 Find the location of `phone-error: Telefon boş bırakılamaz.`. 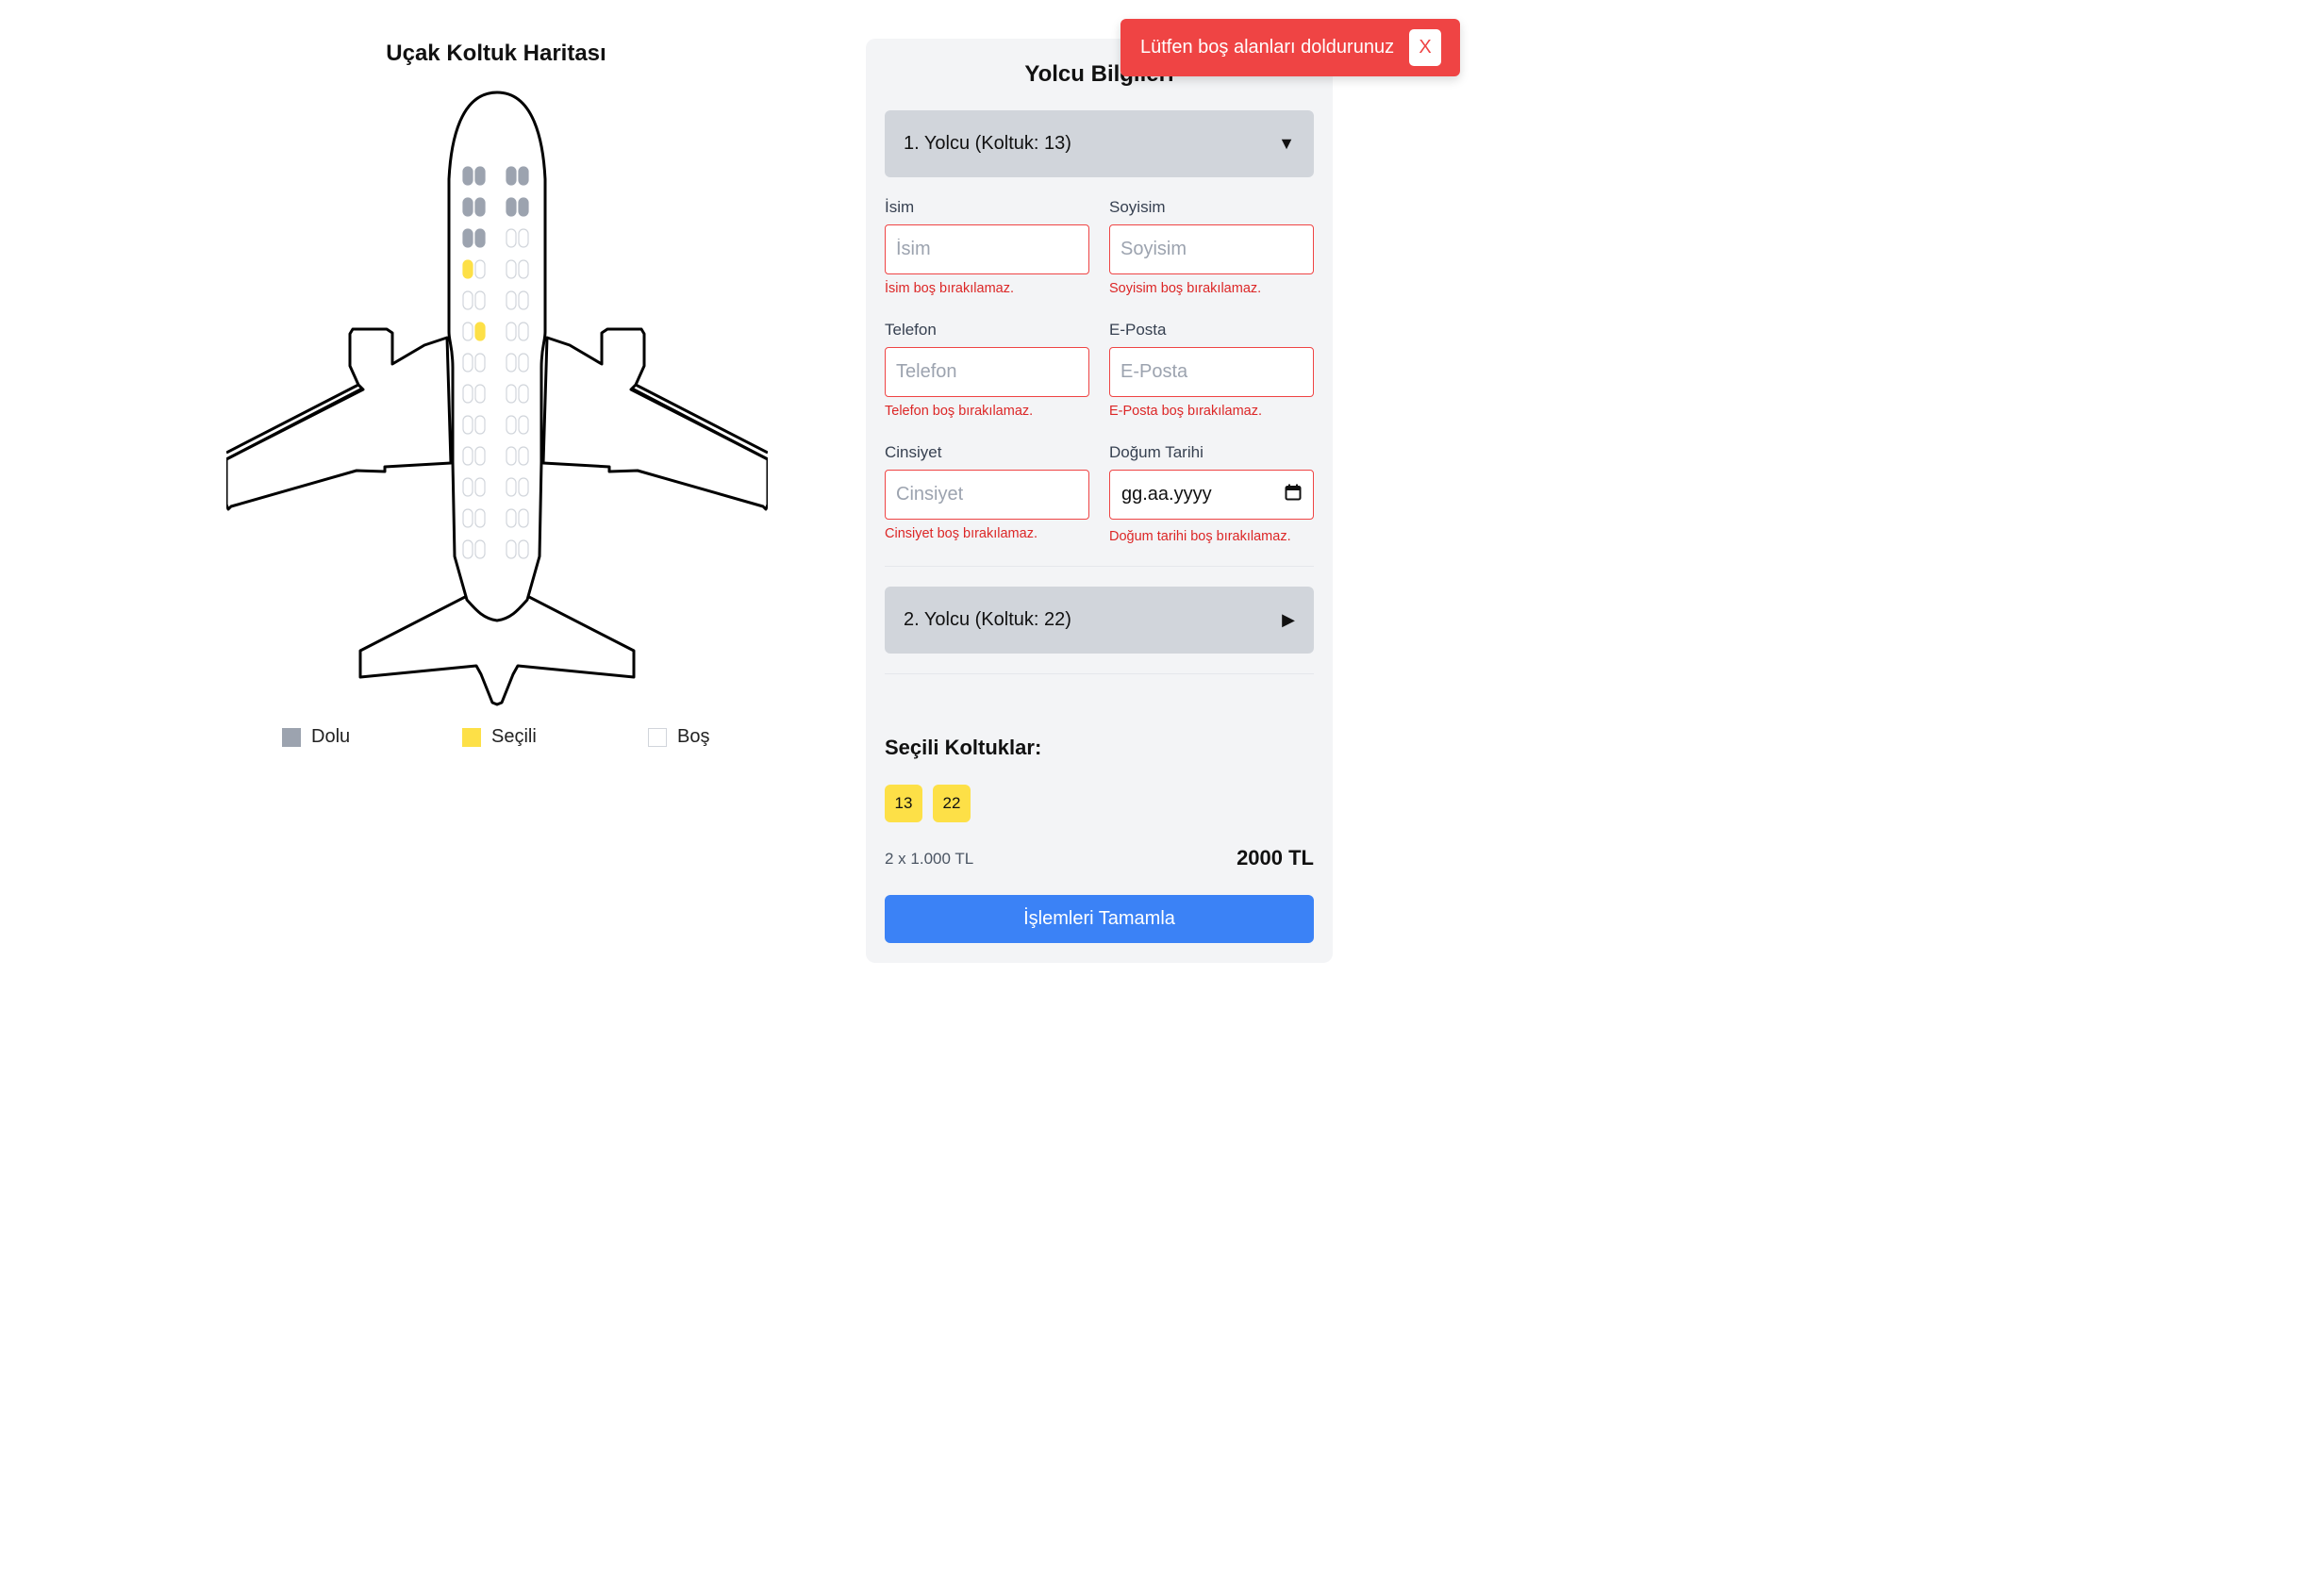

phone-error: Telefon boş bırakılamaz. is located at coordinates (960, 411).